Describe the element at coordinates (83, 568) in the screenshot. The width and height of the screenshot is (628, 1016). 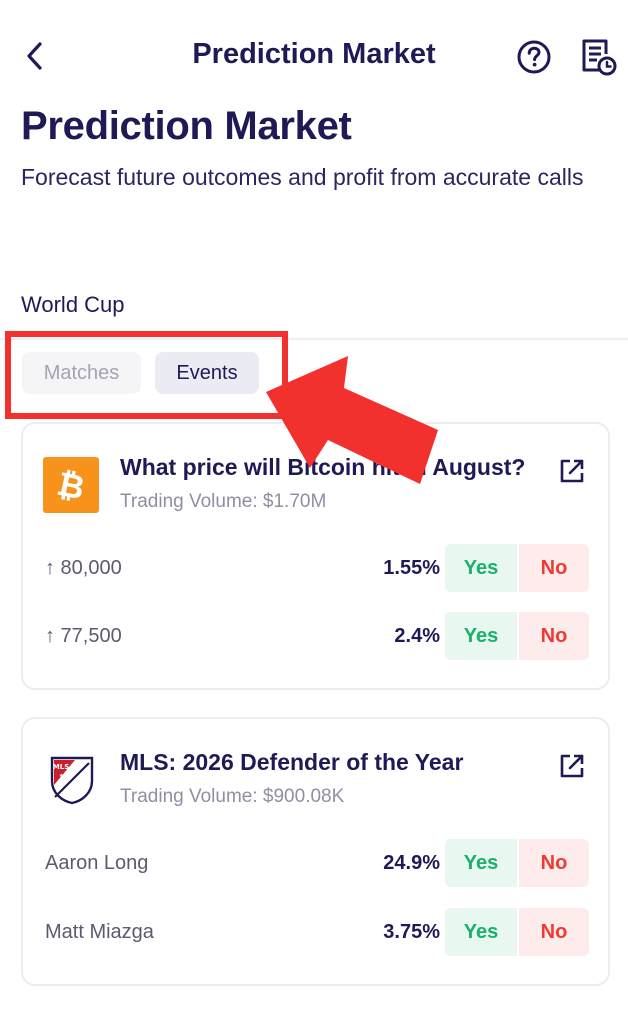
I see `outcome-label: ↑ 80,000` at that location.